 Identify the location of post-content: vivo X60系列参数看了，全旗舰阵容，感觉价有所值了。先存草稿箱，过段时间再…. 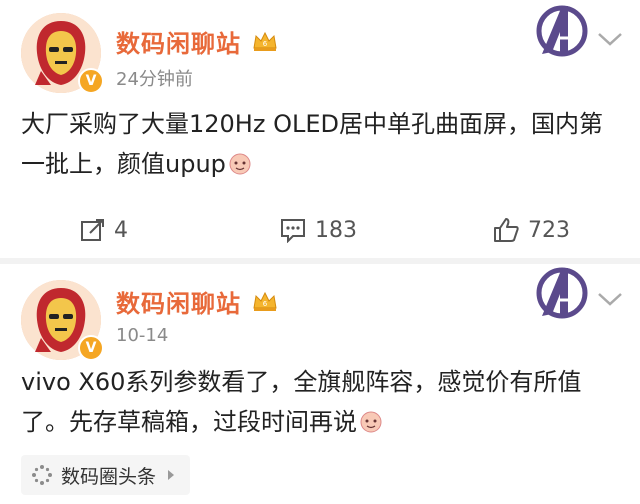
(321, 402).